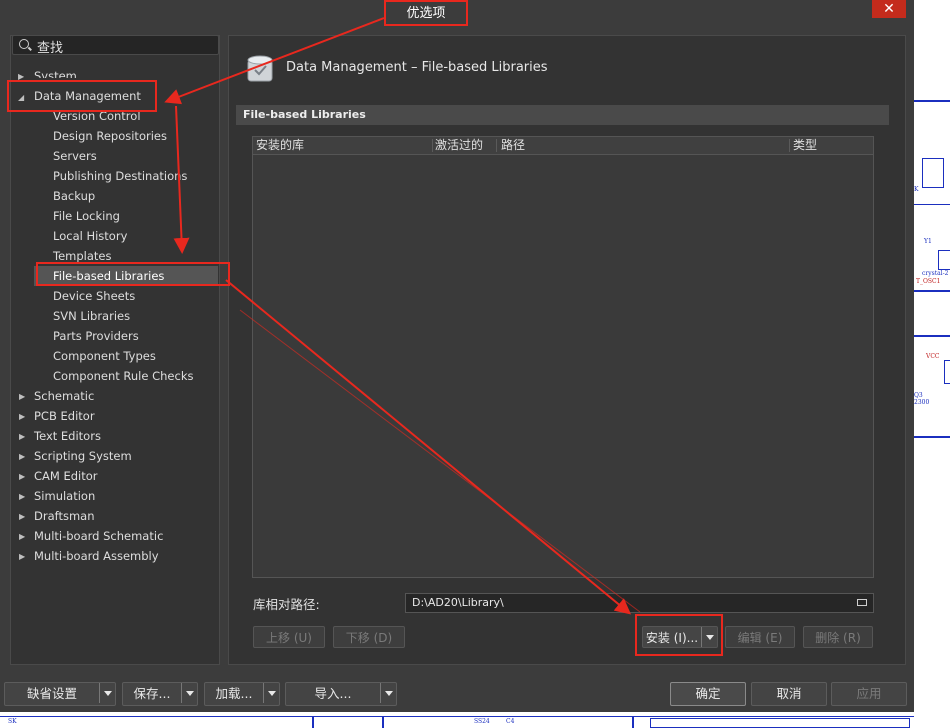  What do you see at coordinates (55, 72) in the screenshot?
I see `tree-item-system: System` at bounding box center [55, 72].